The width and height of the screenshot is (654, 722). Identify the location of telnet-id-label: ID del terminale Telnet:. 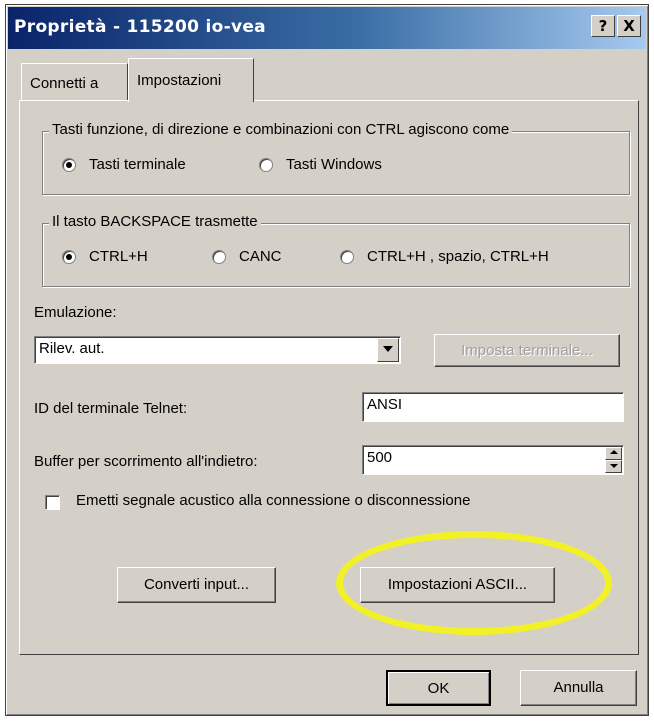
(111, 408).